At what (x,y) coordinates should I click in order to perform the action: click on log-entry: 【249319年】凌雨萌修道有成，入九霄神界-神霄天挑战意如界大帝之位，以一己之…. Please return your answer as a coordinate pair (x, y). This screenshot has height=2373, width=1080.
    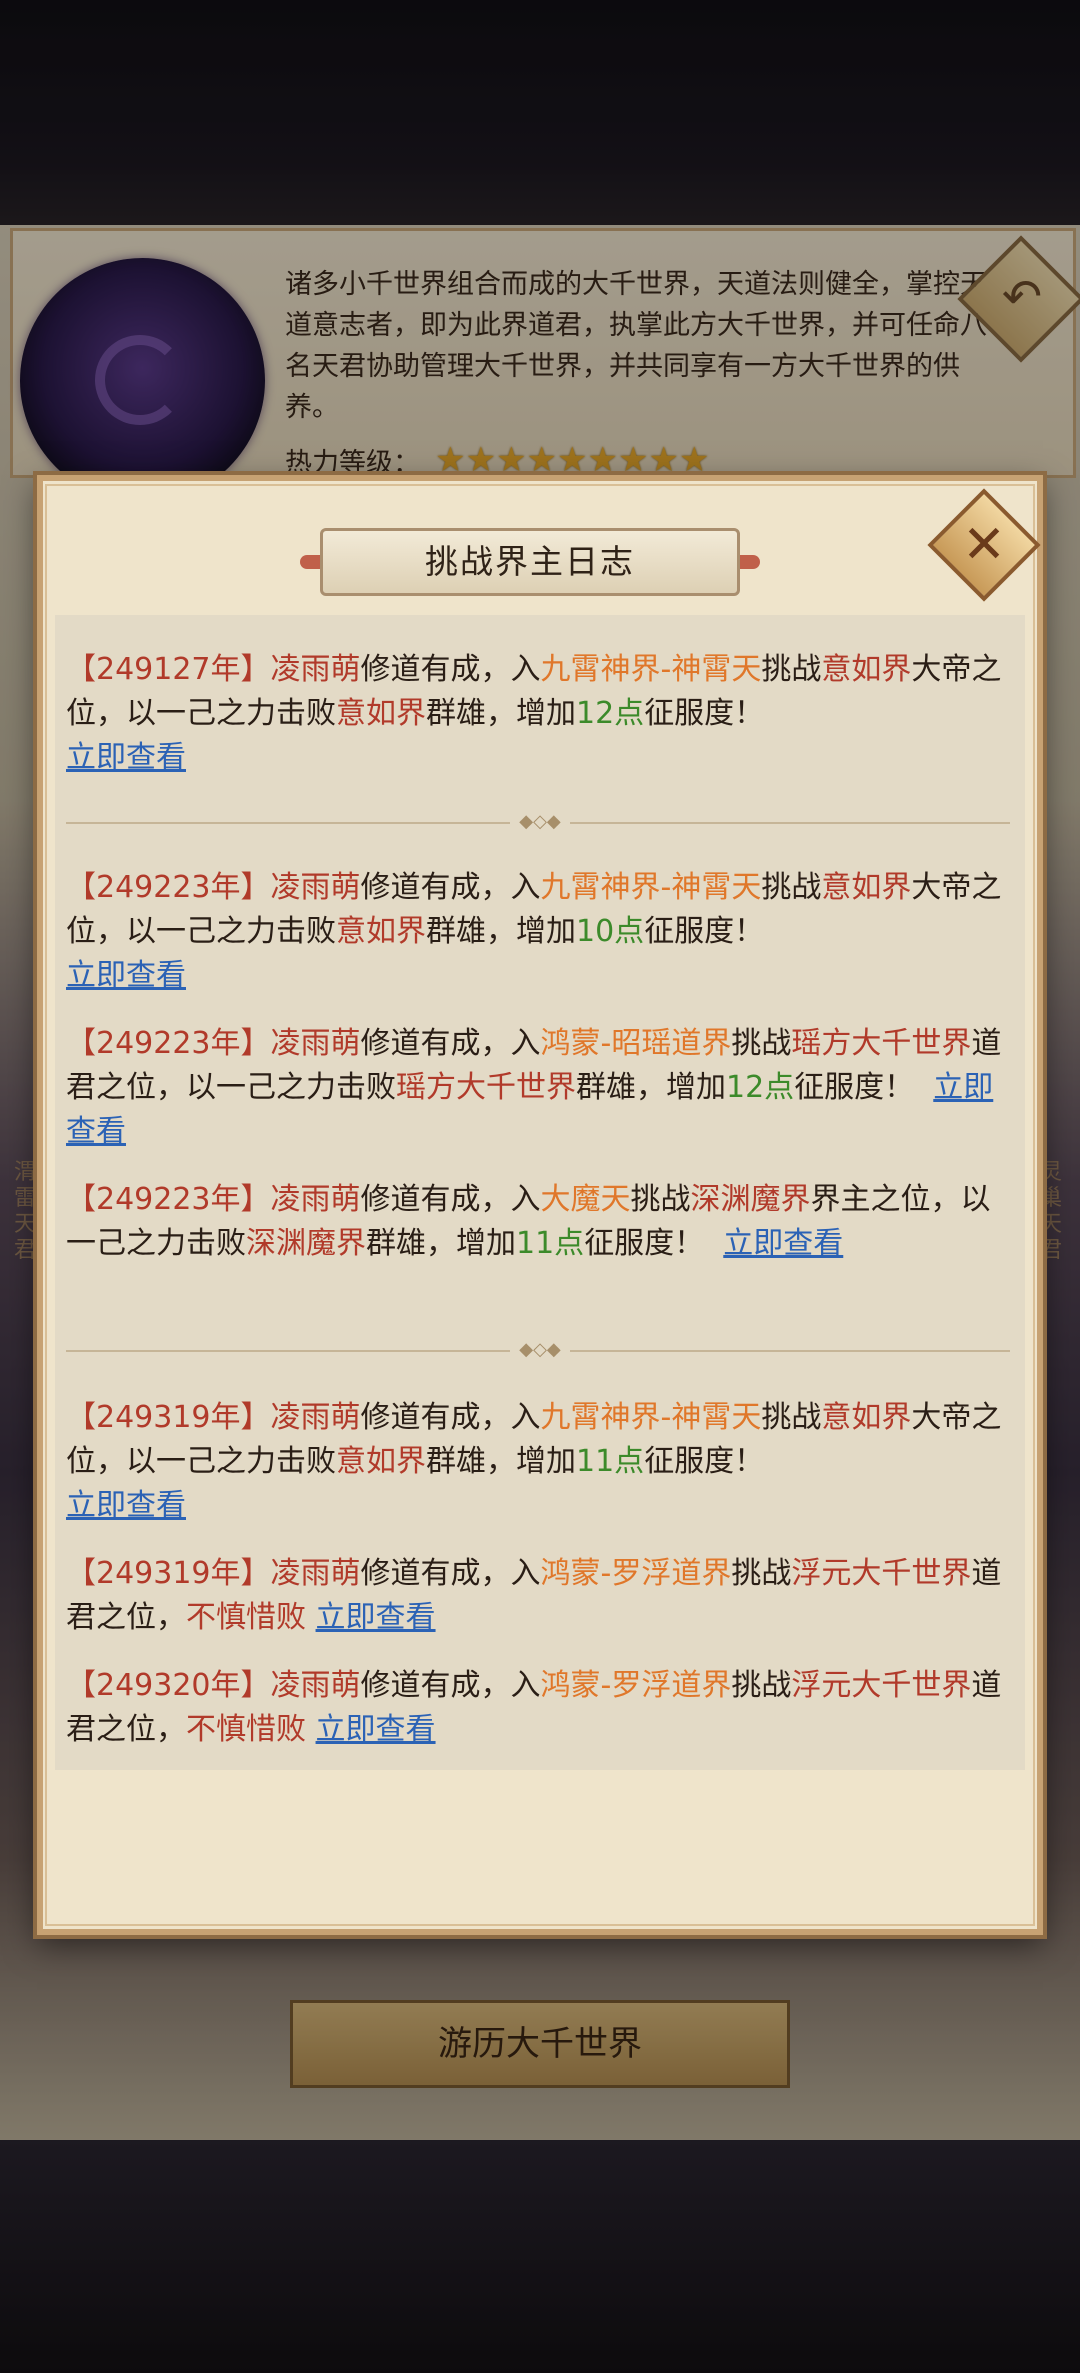
    Looking at the image, I should click on (534, 1461).